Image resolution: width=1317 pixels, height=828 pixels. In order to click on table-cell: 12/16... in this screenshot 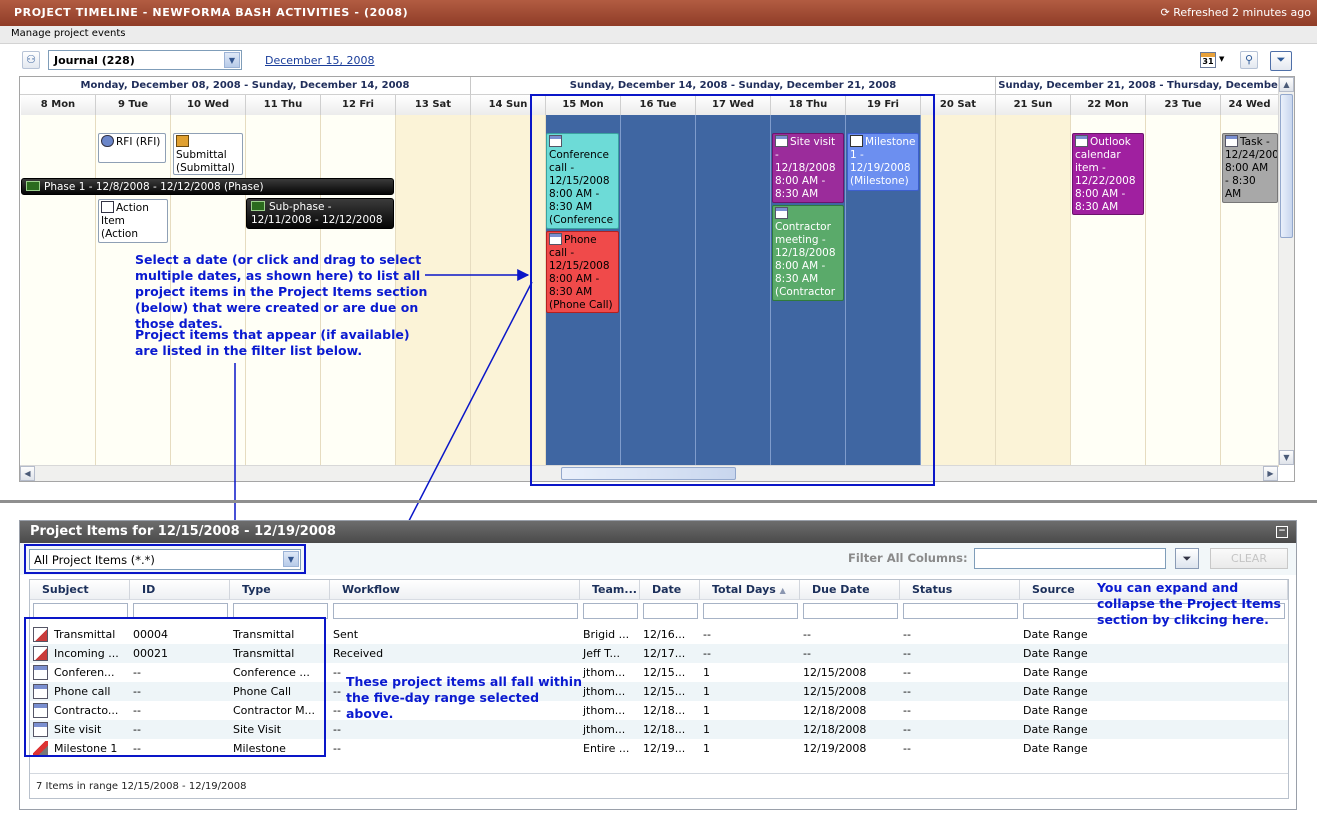, I will do `click(664, 634)`.